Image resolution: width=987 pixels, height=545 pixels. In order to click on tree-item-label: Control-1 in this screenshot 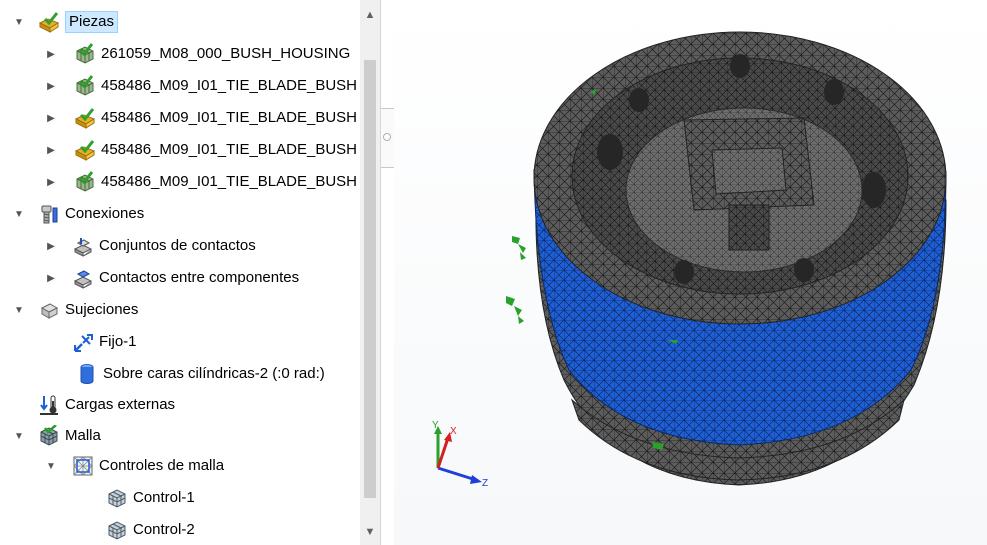, I will do `click(164, 497)`.